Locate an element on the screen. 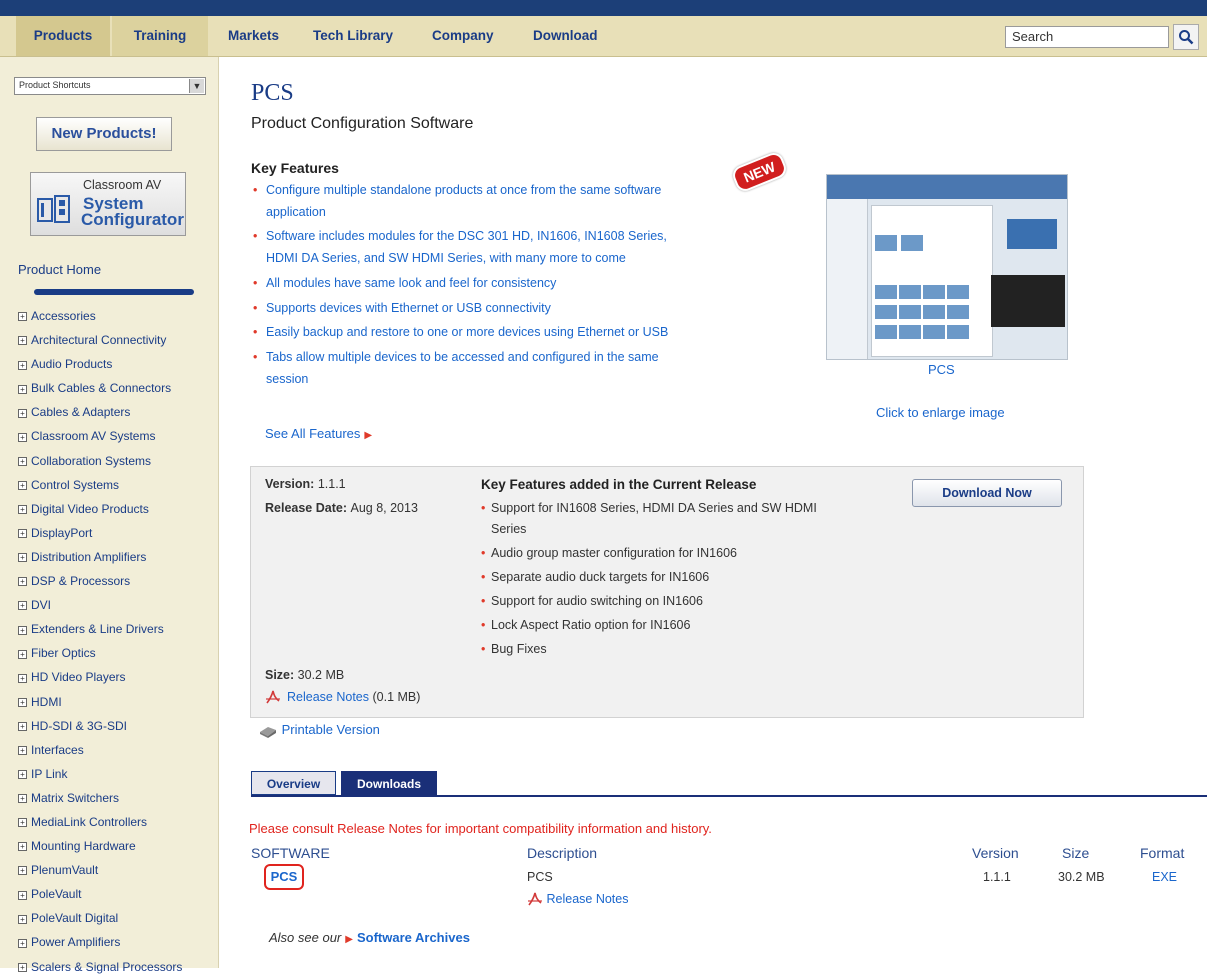 The height and width of the screenshot is (979, 1207). new-products-button: New Products! is located at coordinates (104, 134).